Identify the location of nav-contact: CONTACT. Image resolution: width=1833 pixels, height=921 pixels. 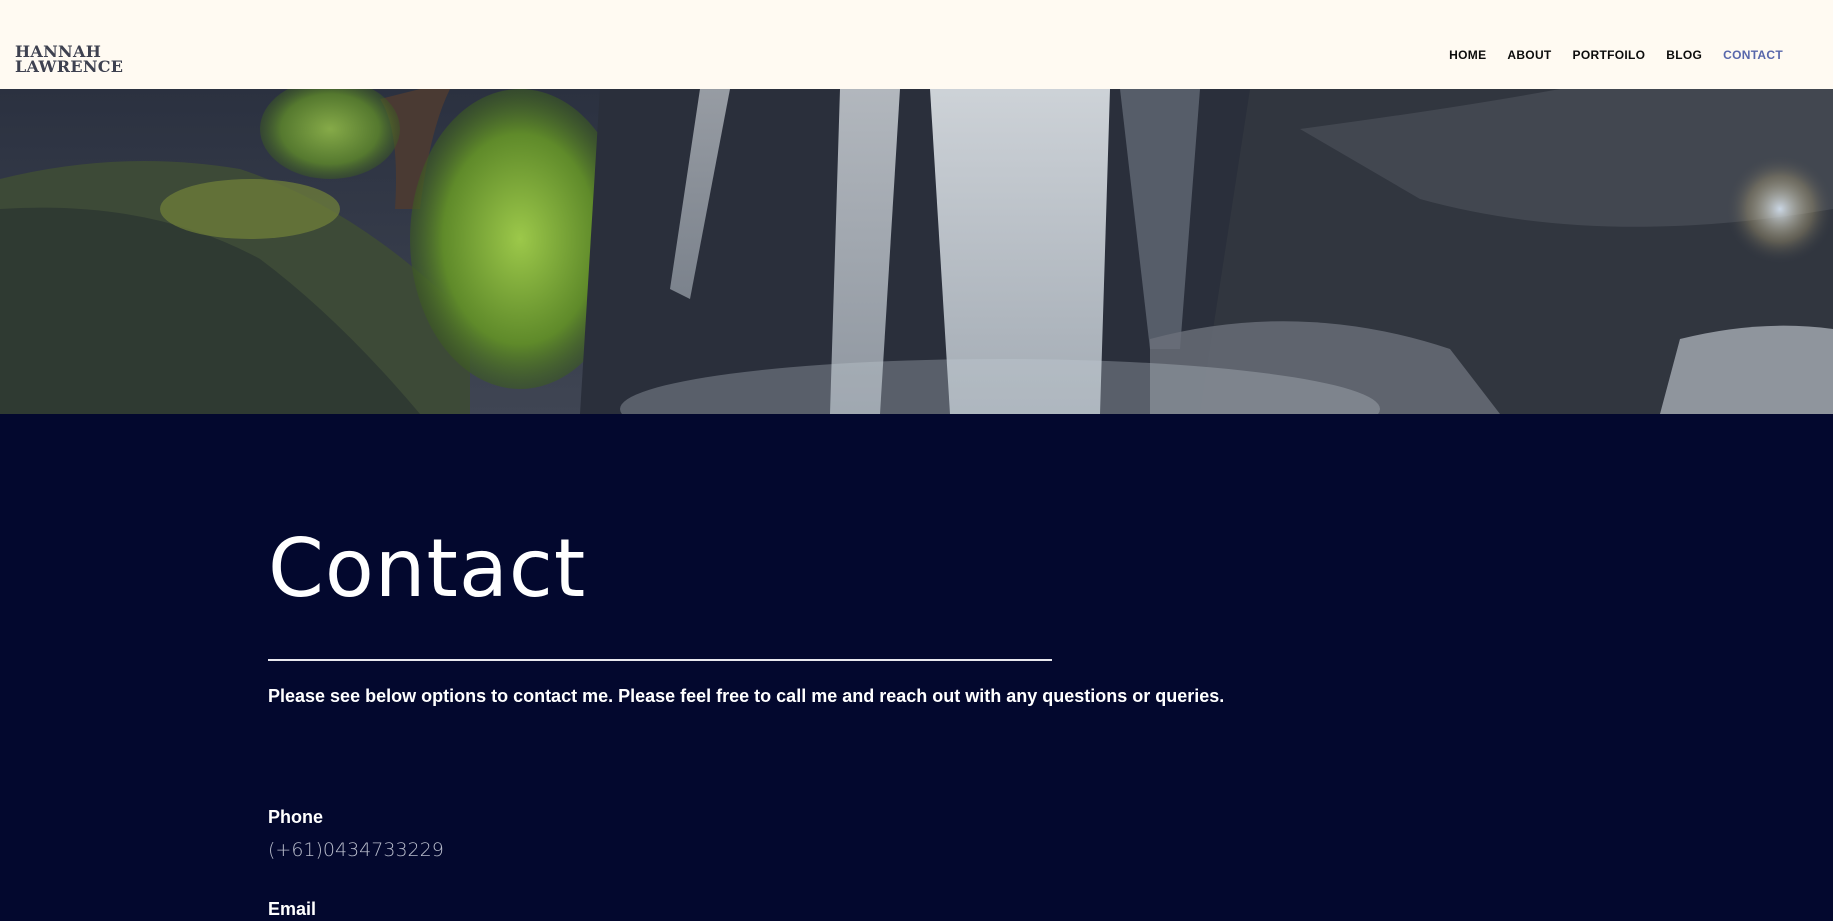
(1753, 55).